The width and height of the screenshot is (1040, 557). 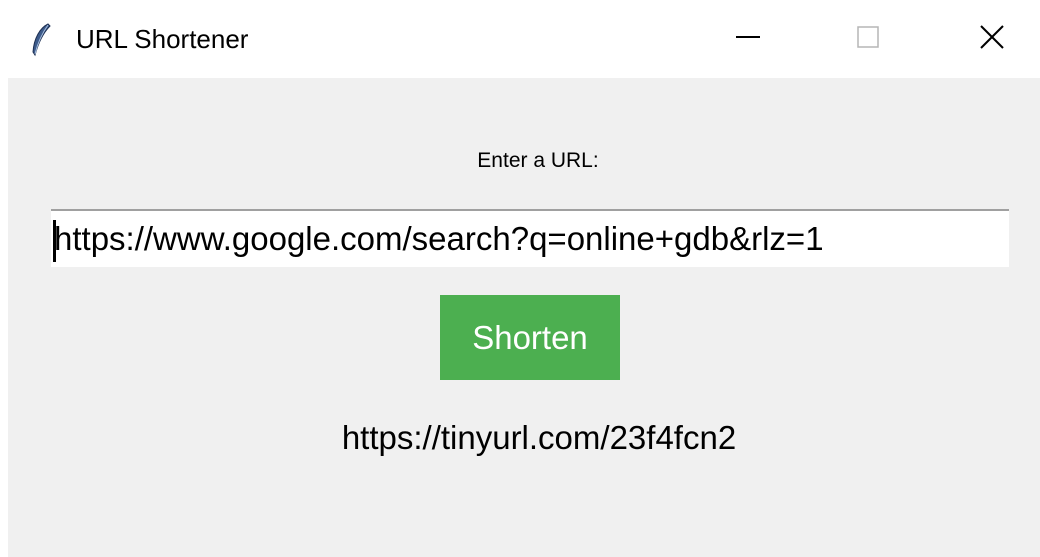 I want to click on minimize-icon, so click(x=748, y=39).